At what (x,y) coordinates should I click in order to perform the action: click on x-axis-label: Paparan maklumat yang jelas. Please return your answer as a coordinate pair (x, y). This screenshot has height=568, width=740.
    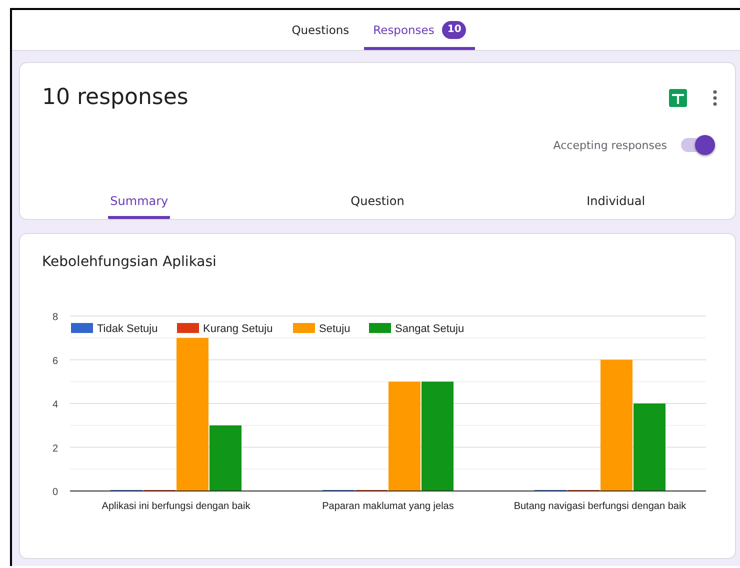
    Looking at the image, I should click on (388, 506).